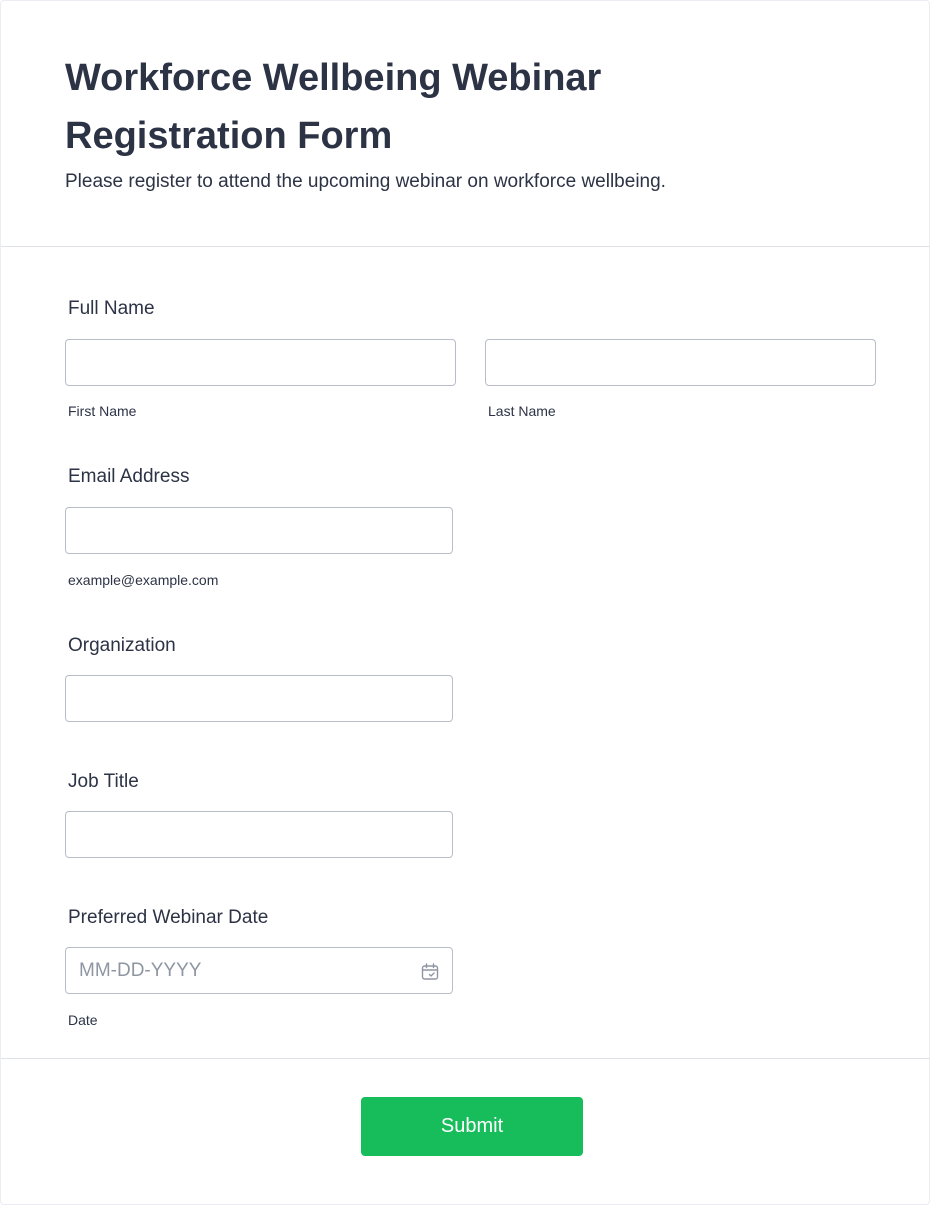 The height and width of the screenshot is (1205, 930). I want to click on email-label: Email Address, so click(129, 476).